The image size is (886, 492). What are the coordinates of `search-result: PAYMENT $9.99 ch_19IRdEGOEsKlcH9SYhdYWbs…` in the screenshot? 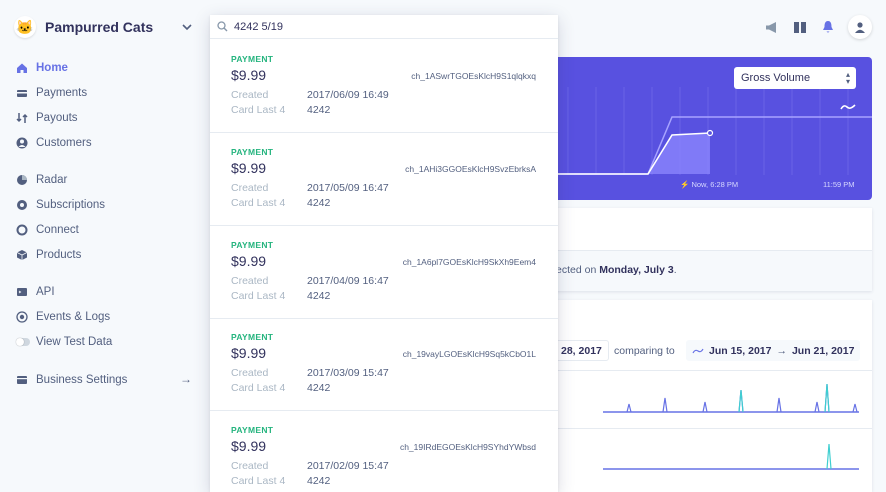 It's located at (384, 451).